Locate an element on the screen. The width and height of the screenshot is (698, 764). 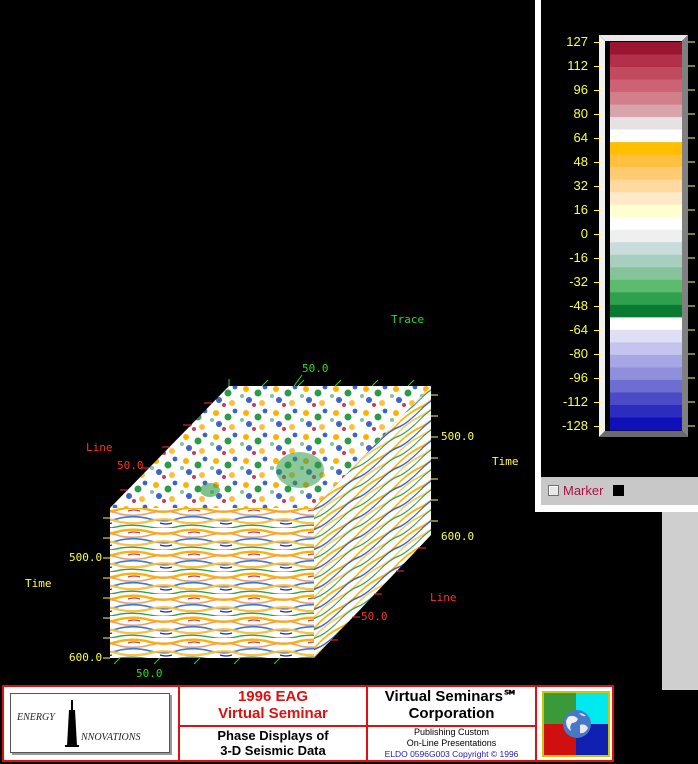
company-line-1: Virtual Seminars℠ is located at coordinates (451, 696).